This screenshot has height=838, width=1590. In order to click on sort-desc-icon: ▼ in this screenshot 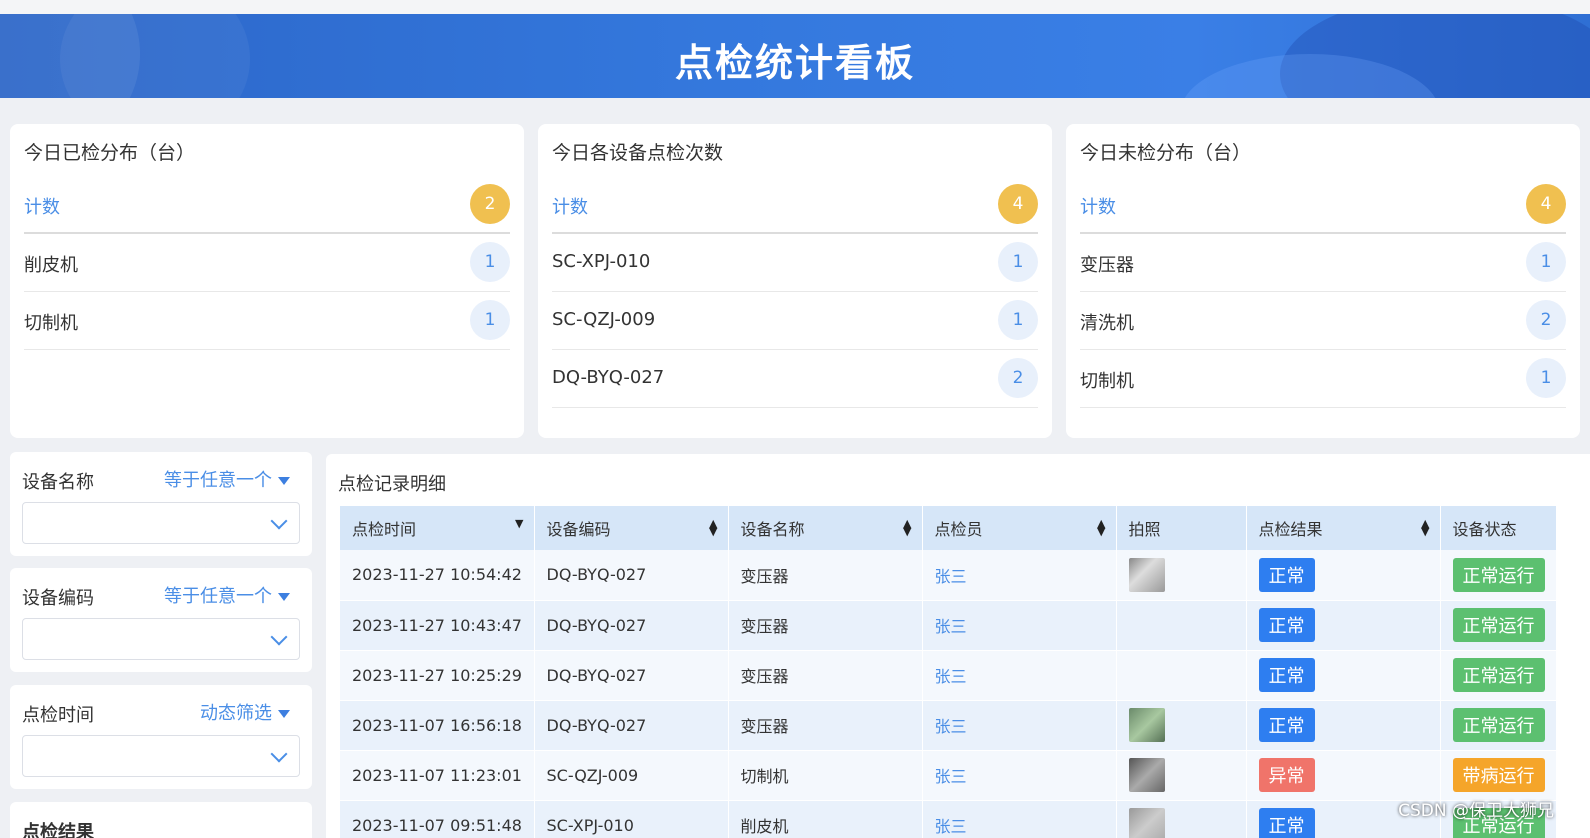, I will do `click(519, 523)`.